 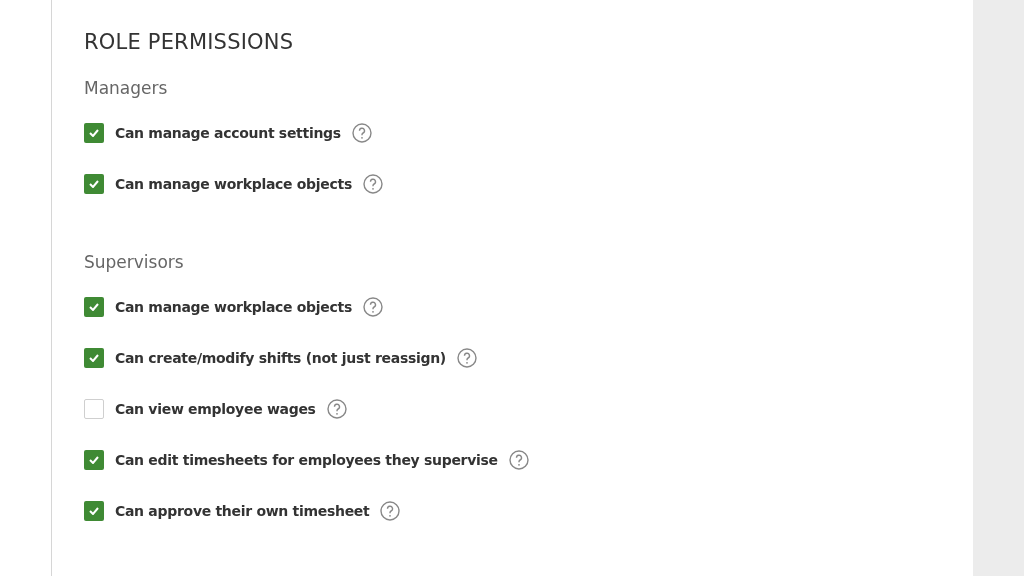 What do you see at coordinates (134, 262) in the screenshot?
I see `group-heading: Supervisors` at bounding box center [134, 262].